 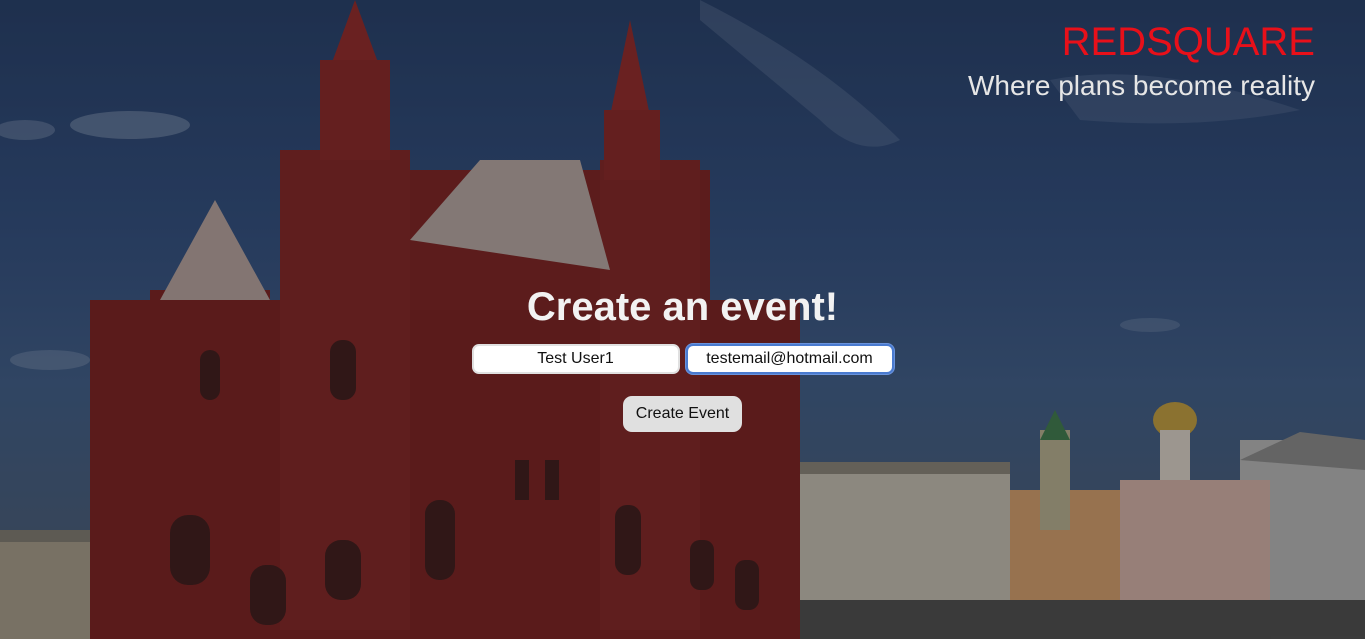 What do you see at coordinates (682, 307) in the screenshot?
I see `form-heading: Create an event!` at bounding box center [682, 307].